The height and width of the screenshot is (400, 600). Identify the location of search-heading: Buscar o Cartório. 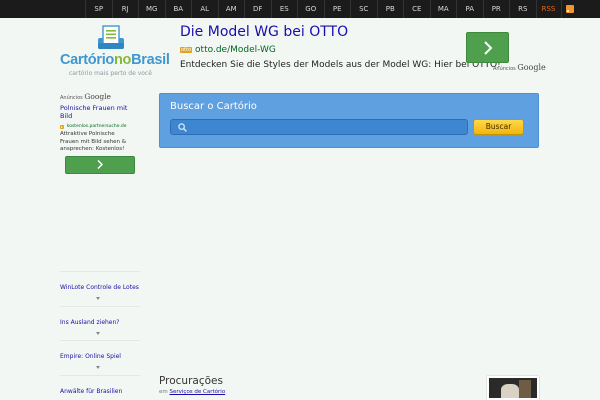
(213, 106).